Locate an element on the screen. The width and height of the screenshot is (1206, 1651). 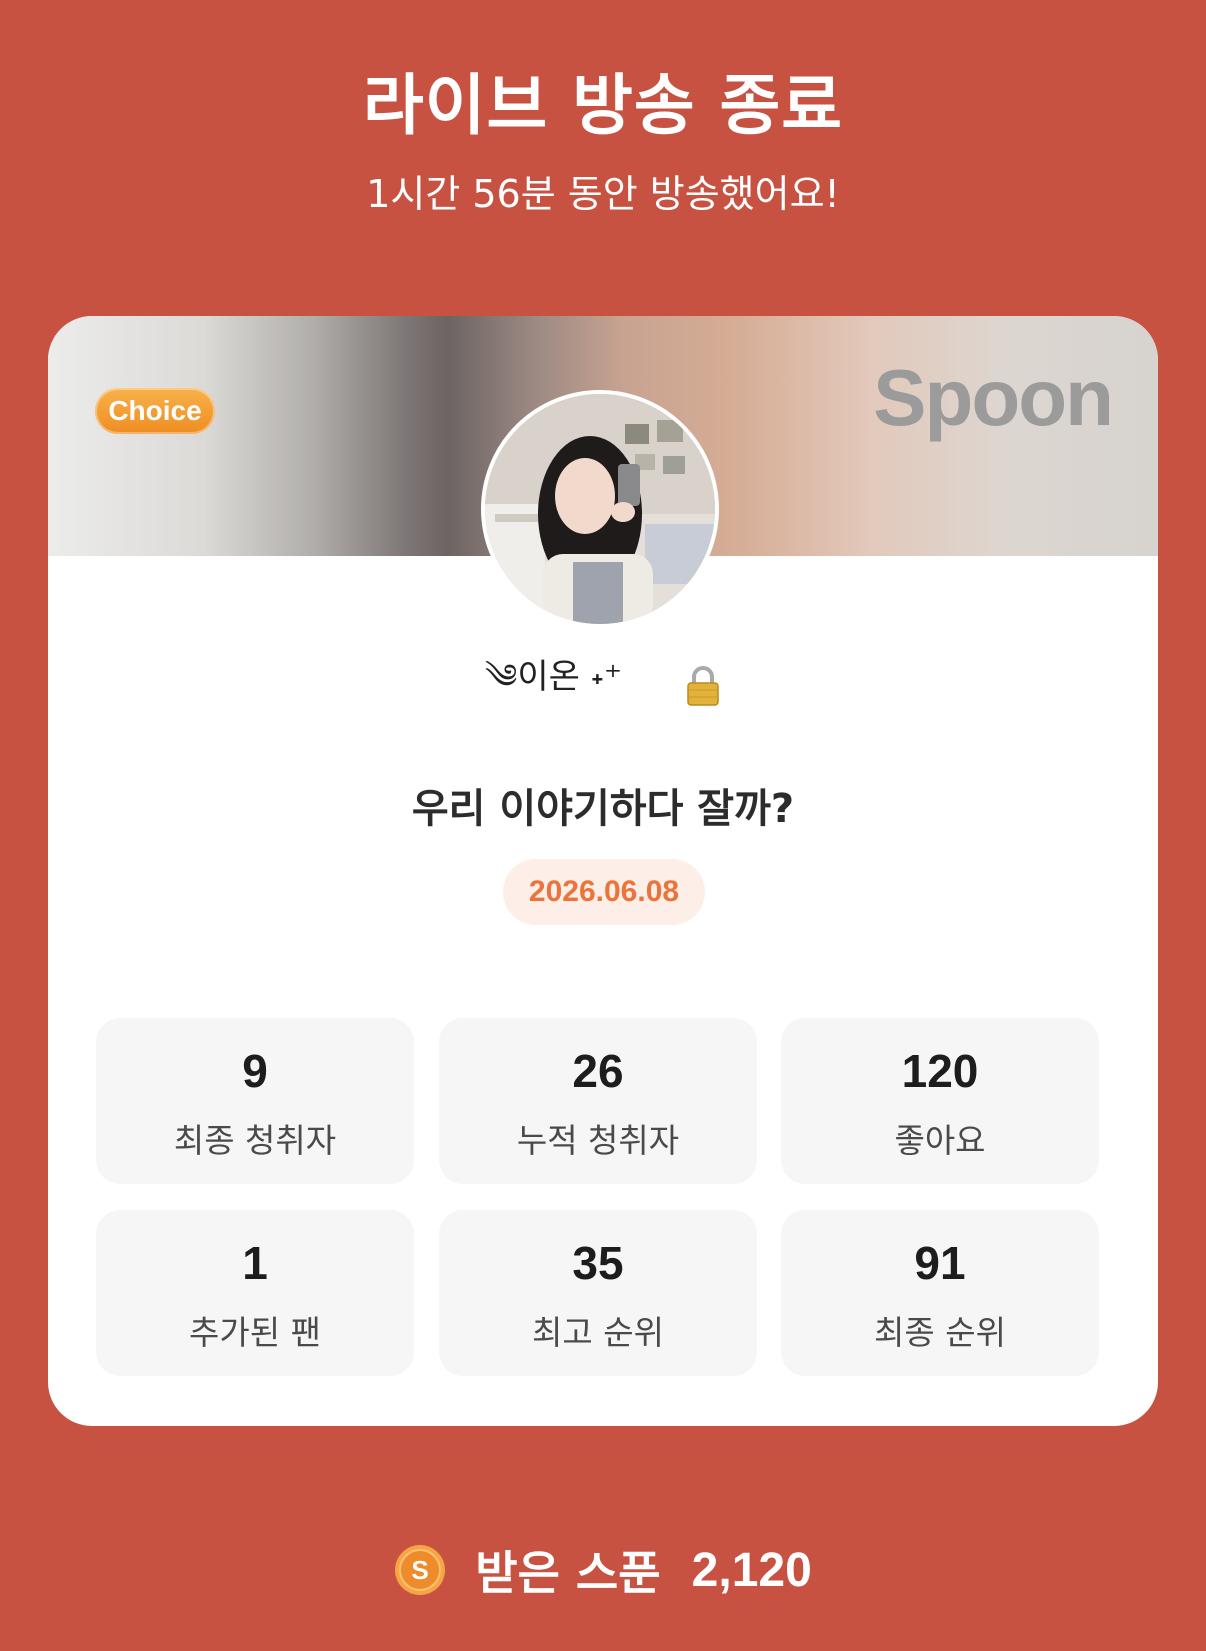
stat-label: 추가된 팬 is located at coordinates (255, 1332).